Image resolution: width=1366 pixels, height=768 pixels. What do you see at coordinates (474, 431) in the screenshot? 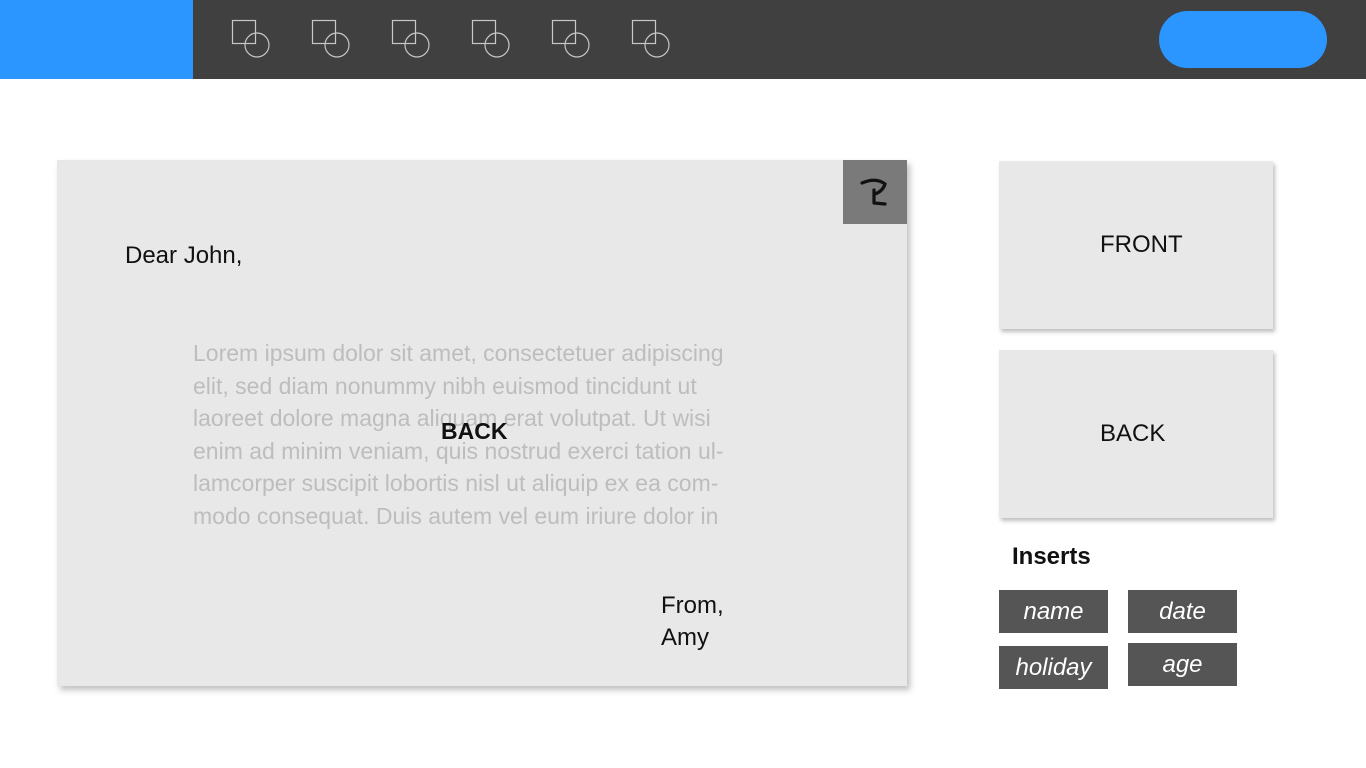
I see `card-side-label: BACK` at bounding box center [474, 431].